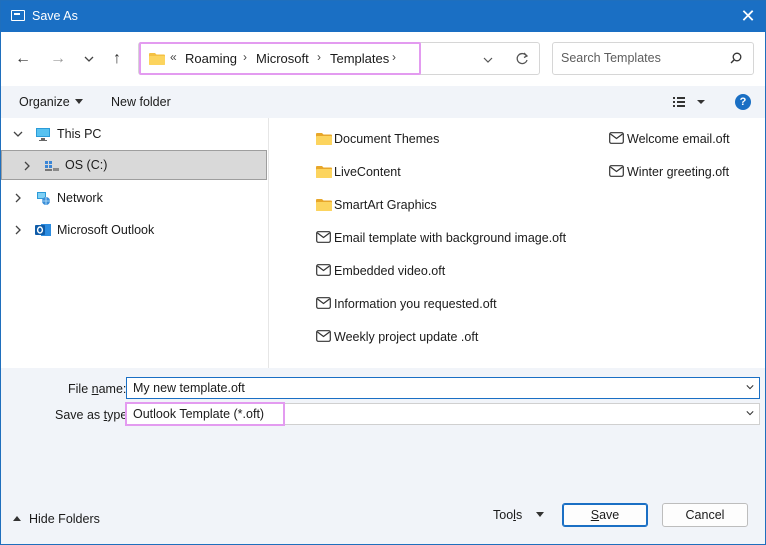 The image size is (766, 545). I want to click on tree-label: Microsoft Outlook, so click(106, 230).